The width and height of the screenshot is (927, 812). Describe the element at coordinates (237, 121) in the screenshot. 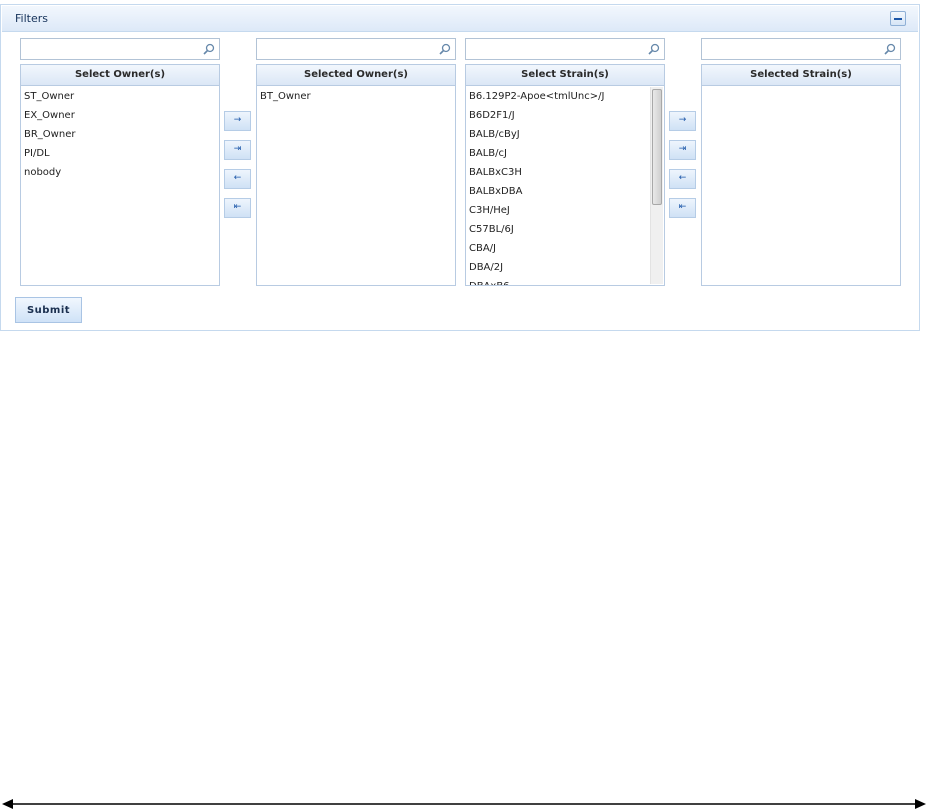

I see `owner-add-button: →` at that location.